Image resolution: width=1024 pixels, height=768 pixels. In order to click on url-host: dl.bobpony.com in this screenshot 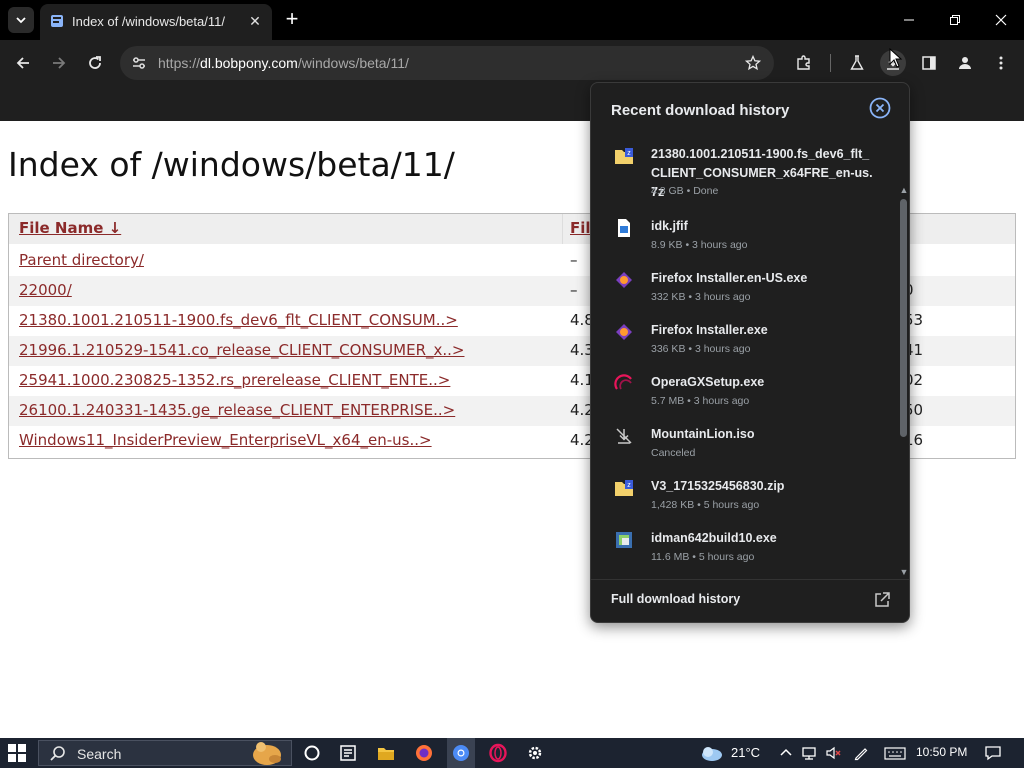, I will do `click(249, 63)`.